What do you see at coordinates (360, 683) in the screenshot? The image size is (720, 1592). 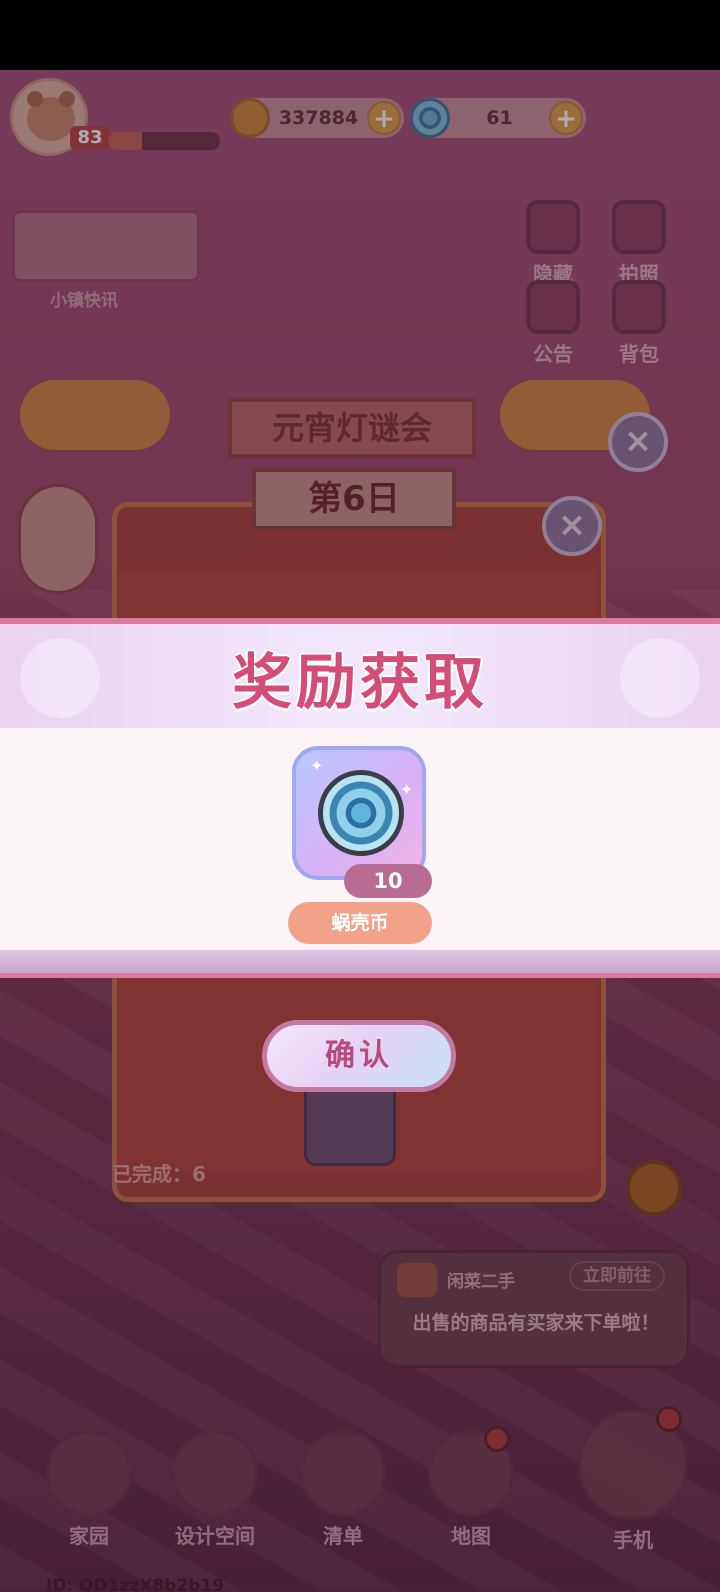 I see `modal-title: 奖励获取` at bounding box center [360, 683].